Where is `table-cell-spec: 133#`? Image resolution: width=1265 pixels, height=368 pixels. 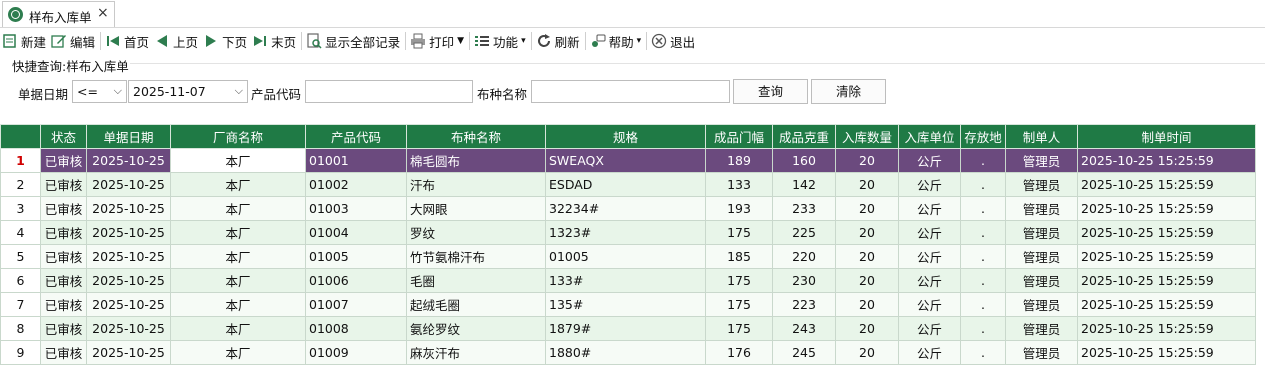 table-cell-spec: 133# is located at coordinates (625, 280).